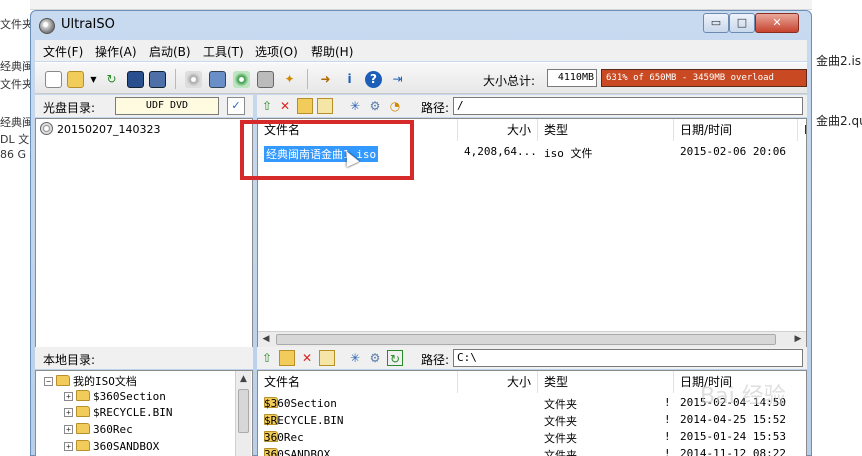 The image size is (862, 456). Describe the element at coordinates (798, 339) in the screenshot. I see `scroll-right-icon: ▶` at that location.